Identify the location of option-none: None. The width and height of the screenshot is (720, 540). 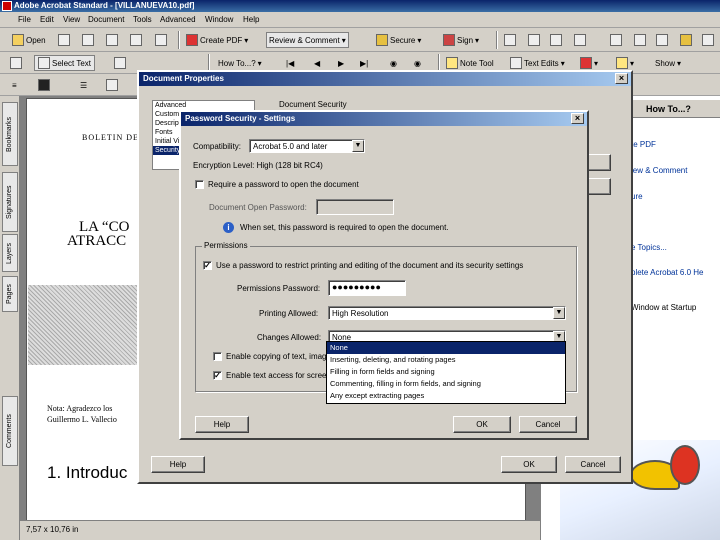
(446, 348).